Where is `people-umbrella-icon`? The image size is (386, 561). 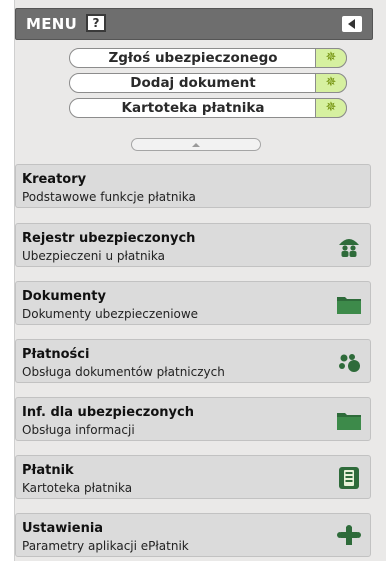
people-umbrella-icon is located at coordinates (349, 248).